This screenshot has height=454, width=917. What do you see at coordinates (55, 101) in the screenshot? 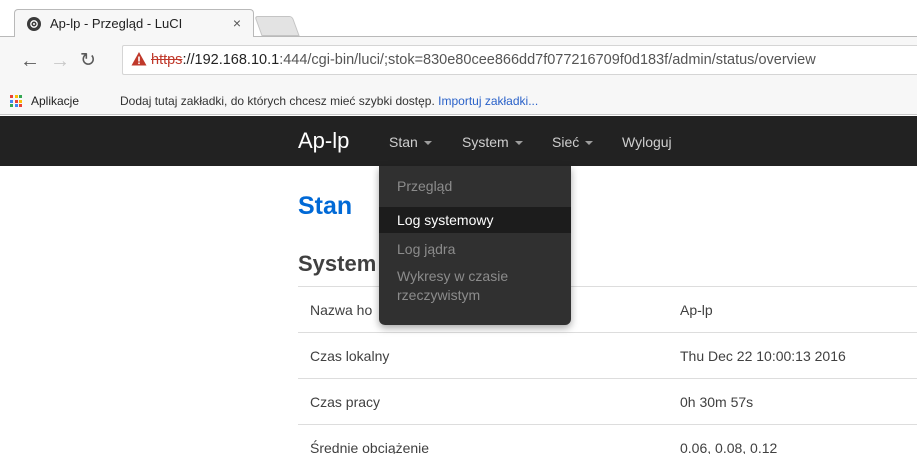
I see `bookmark-apps: Aplikacje` at bounding box center [55, 101].